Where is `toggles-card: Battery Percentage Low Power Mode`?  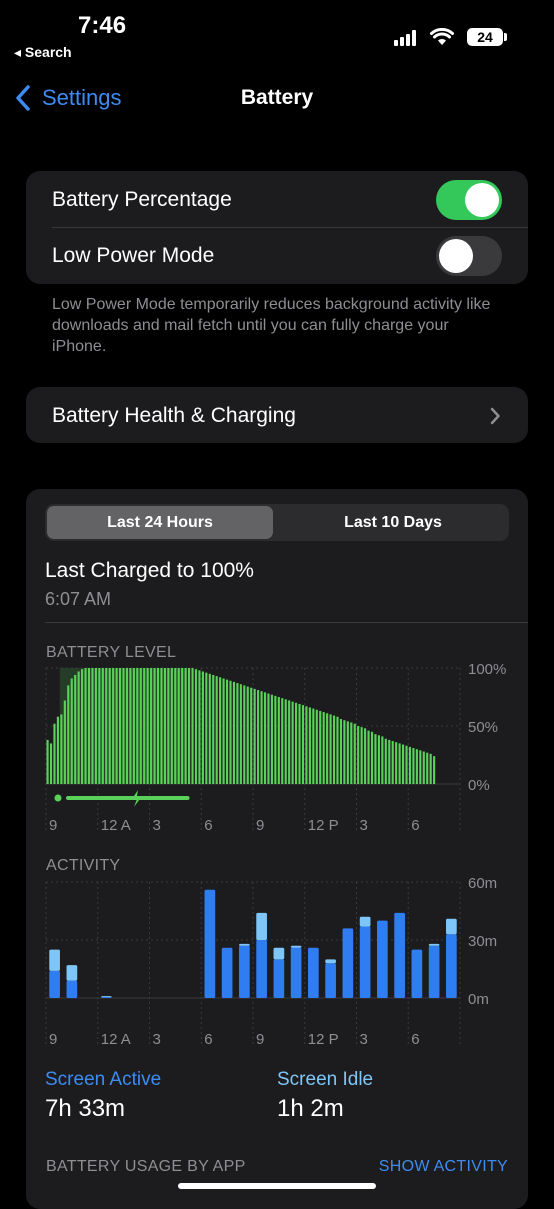 toggles-card: Battery Percentage Low Power Mode is located at coordinates (277, 227).